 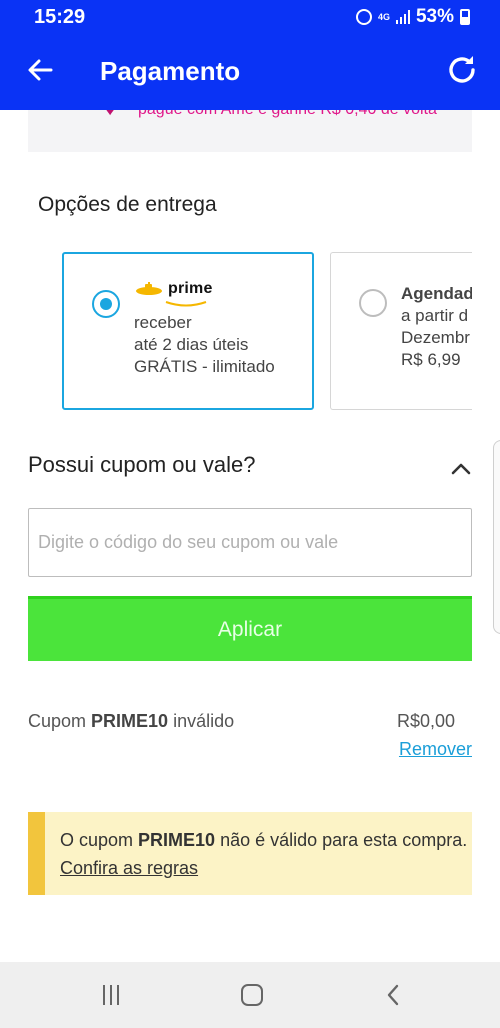 What do you see at coordinates (373, 303) in the screenshot?
I see `radio-unselected` at bounding box center [373, 303].